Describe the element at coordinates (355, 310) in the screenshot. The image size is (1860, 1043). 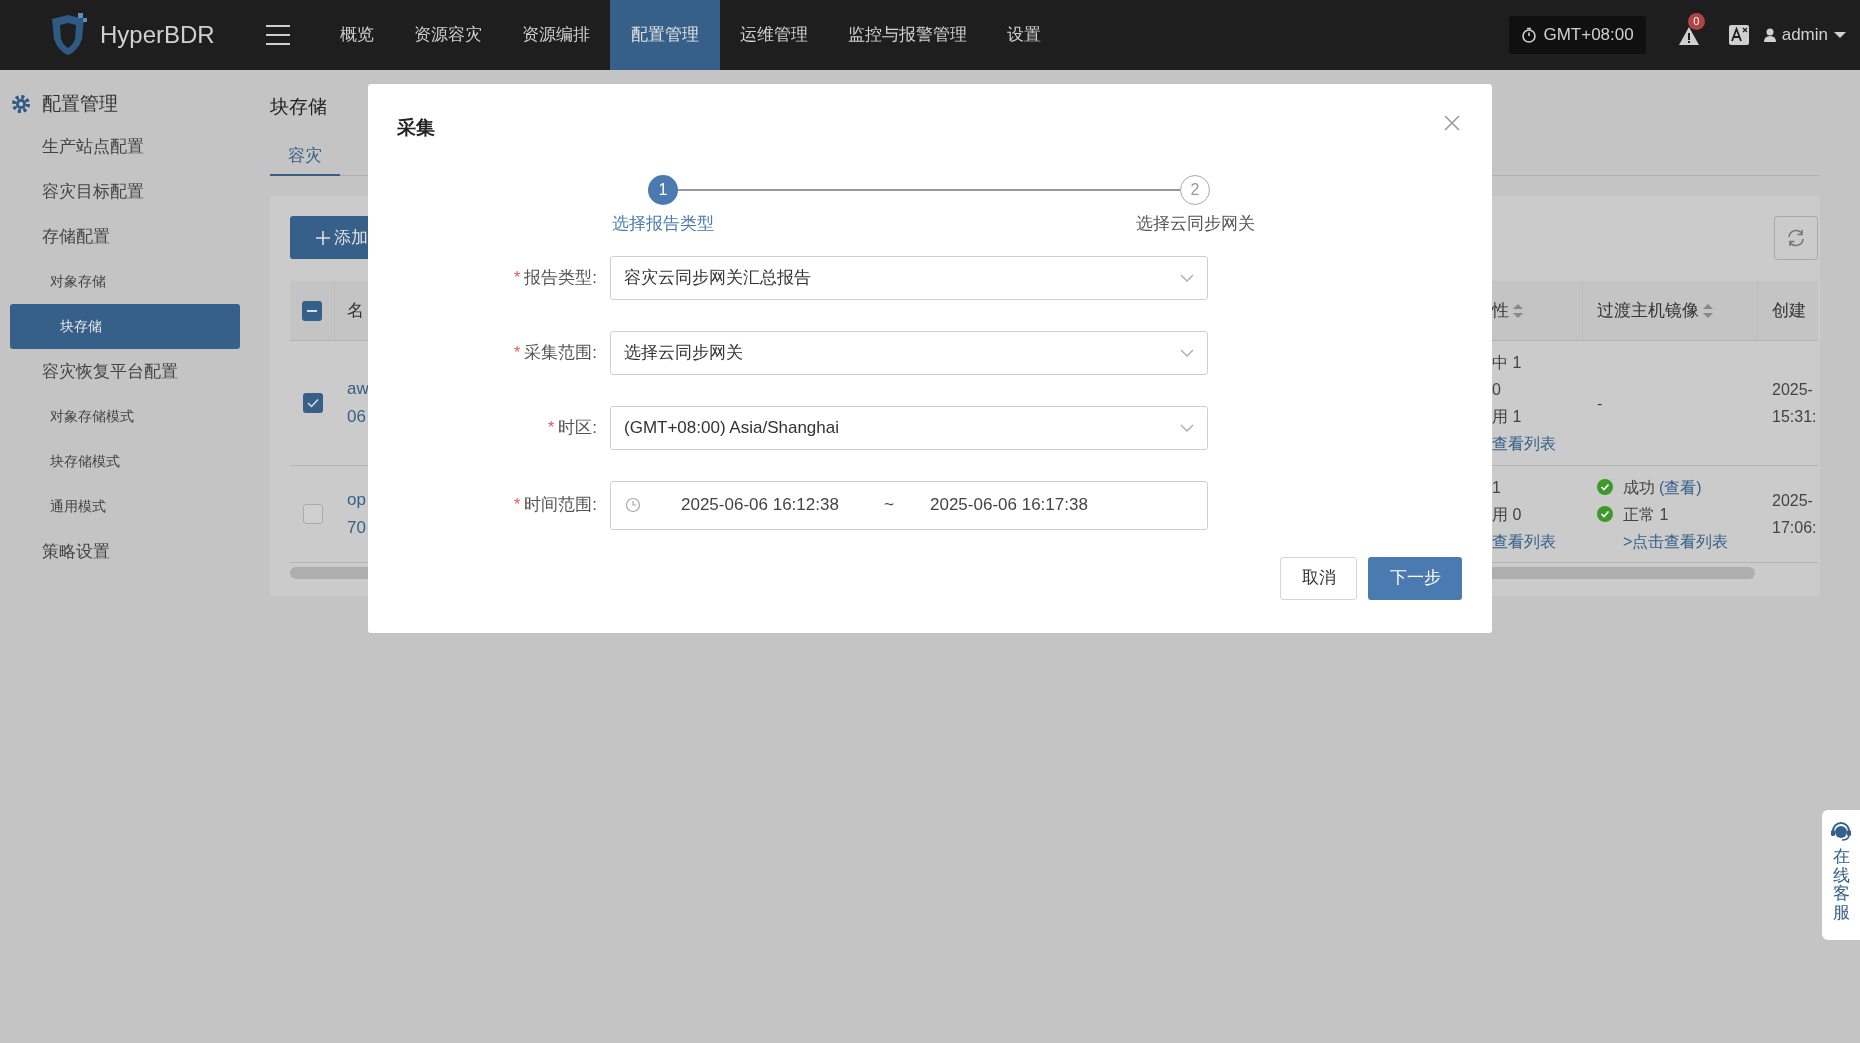
I see `column-header: 名` at that location.